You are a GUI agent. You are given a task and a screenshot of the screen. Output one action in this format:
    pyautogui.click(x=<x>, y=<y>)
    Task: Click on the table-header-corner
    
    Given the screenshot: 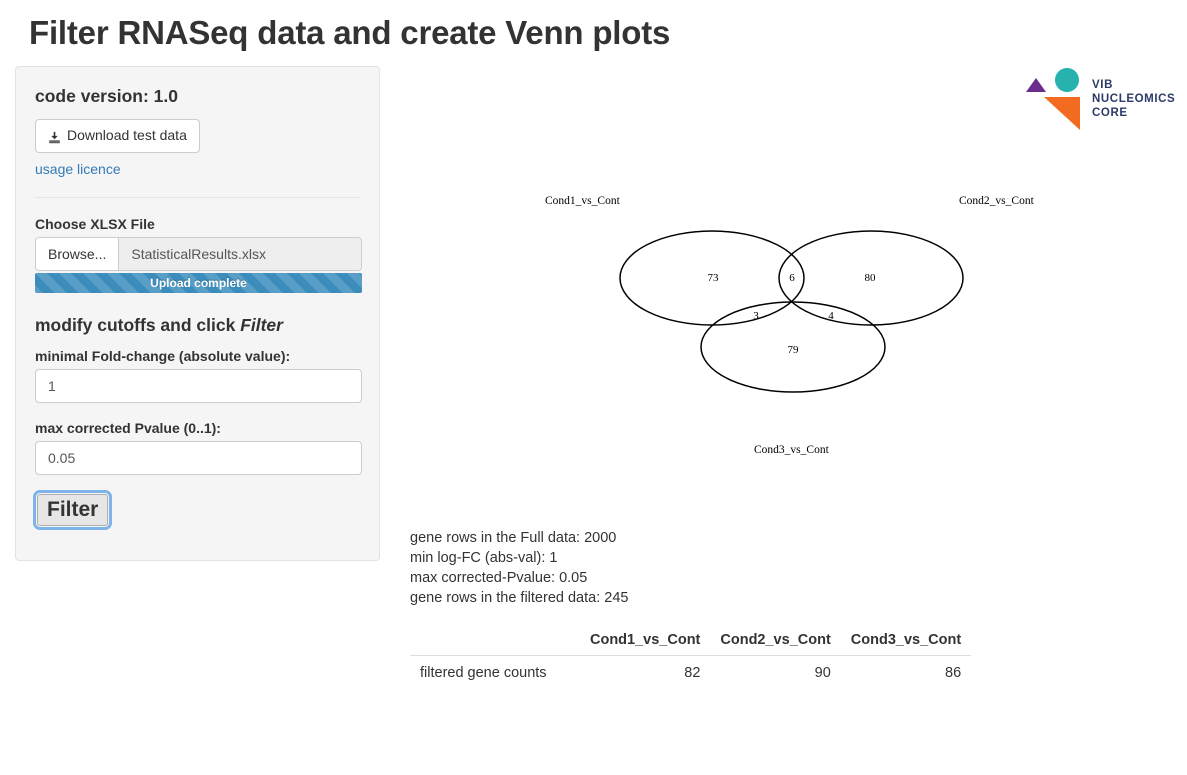 What is the action you would take?
    pyautogui.click(x=495, y=642)
    